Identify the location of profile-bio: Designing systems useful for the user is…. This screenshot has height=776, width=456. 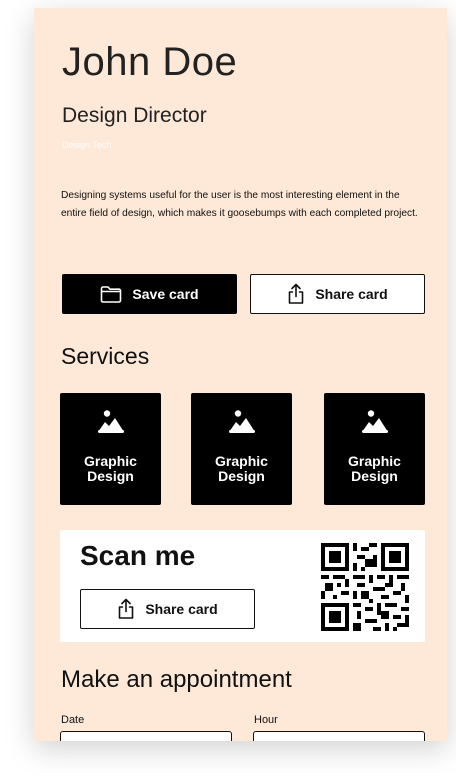
(239, 204).